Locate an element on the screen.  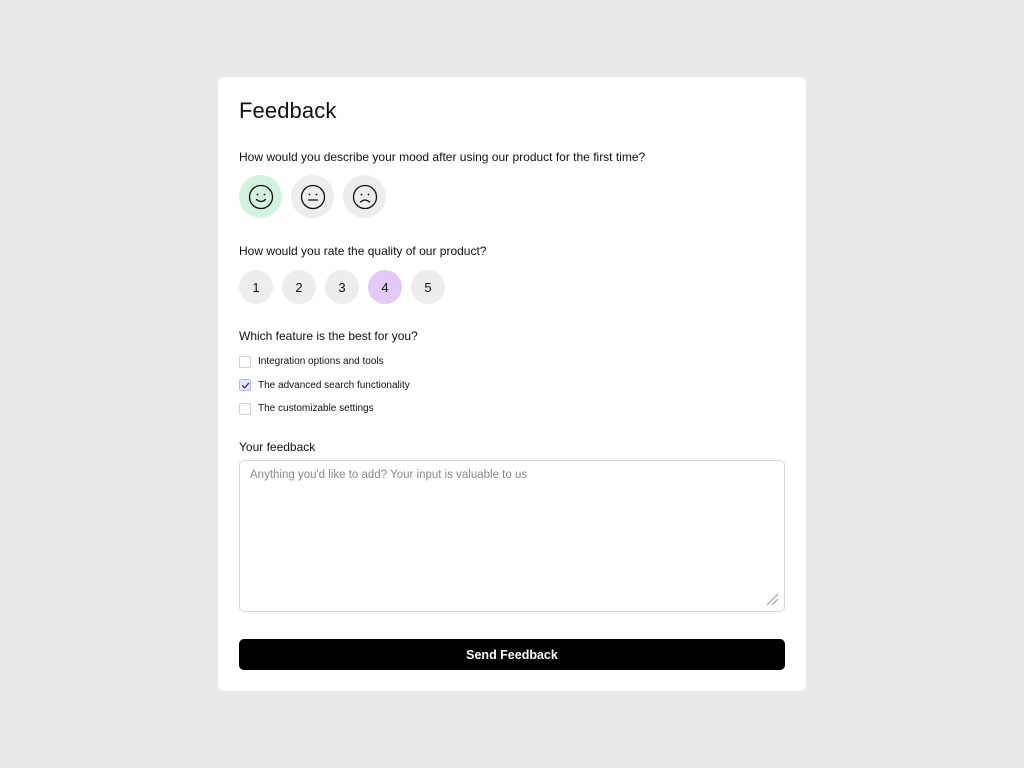
mood-neutral-button is located at coordinates (312, 196).